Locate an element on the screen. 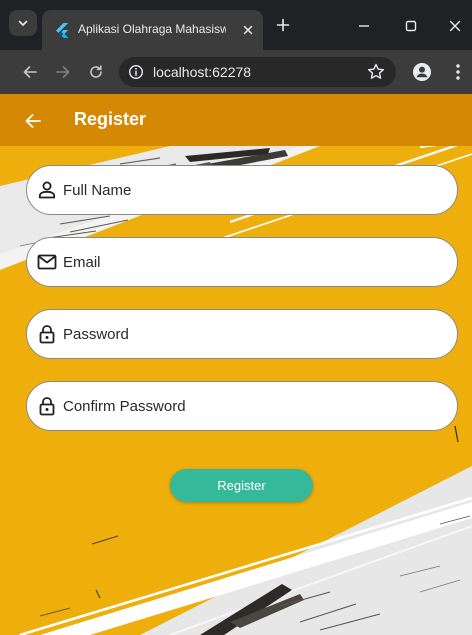 This screenshot has width=472, height=635. minimize-icon is located at coordinates (364, 26).